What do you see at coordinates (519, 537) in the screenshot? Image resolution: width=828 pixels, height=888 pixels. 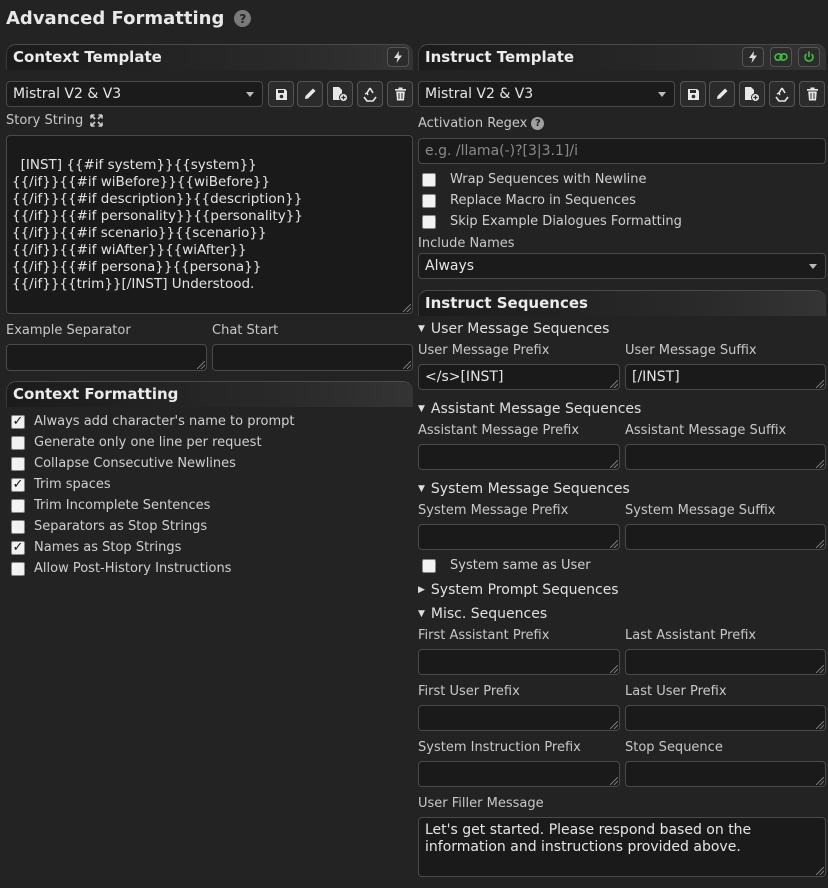 I see `system-prefix-input` at bounding box center [519, 537].